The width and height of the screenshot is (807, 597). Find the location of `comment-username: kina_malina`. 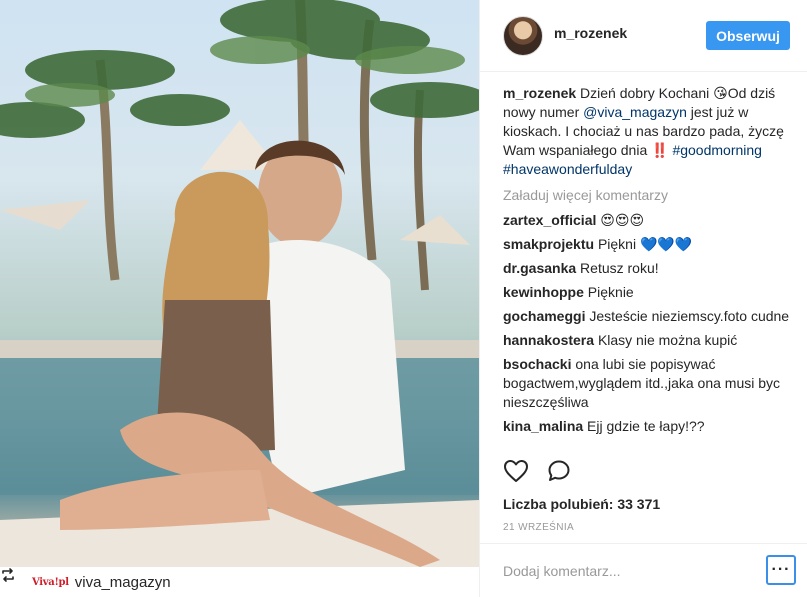

comment-username: kina_malina is located at coordinates (543, 426).